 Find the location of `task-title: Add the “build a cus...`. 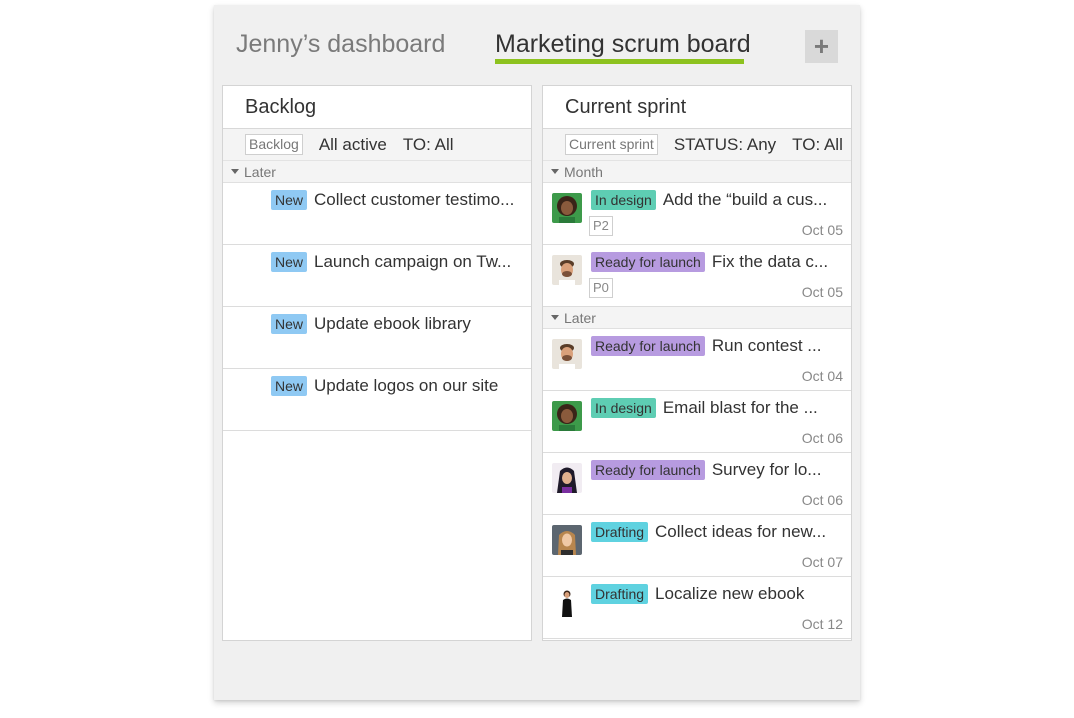

task-title: Add the “build a cus... is located at coordinates (745, 199).